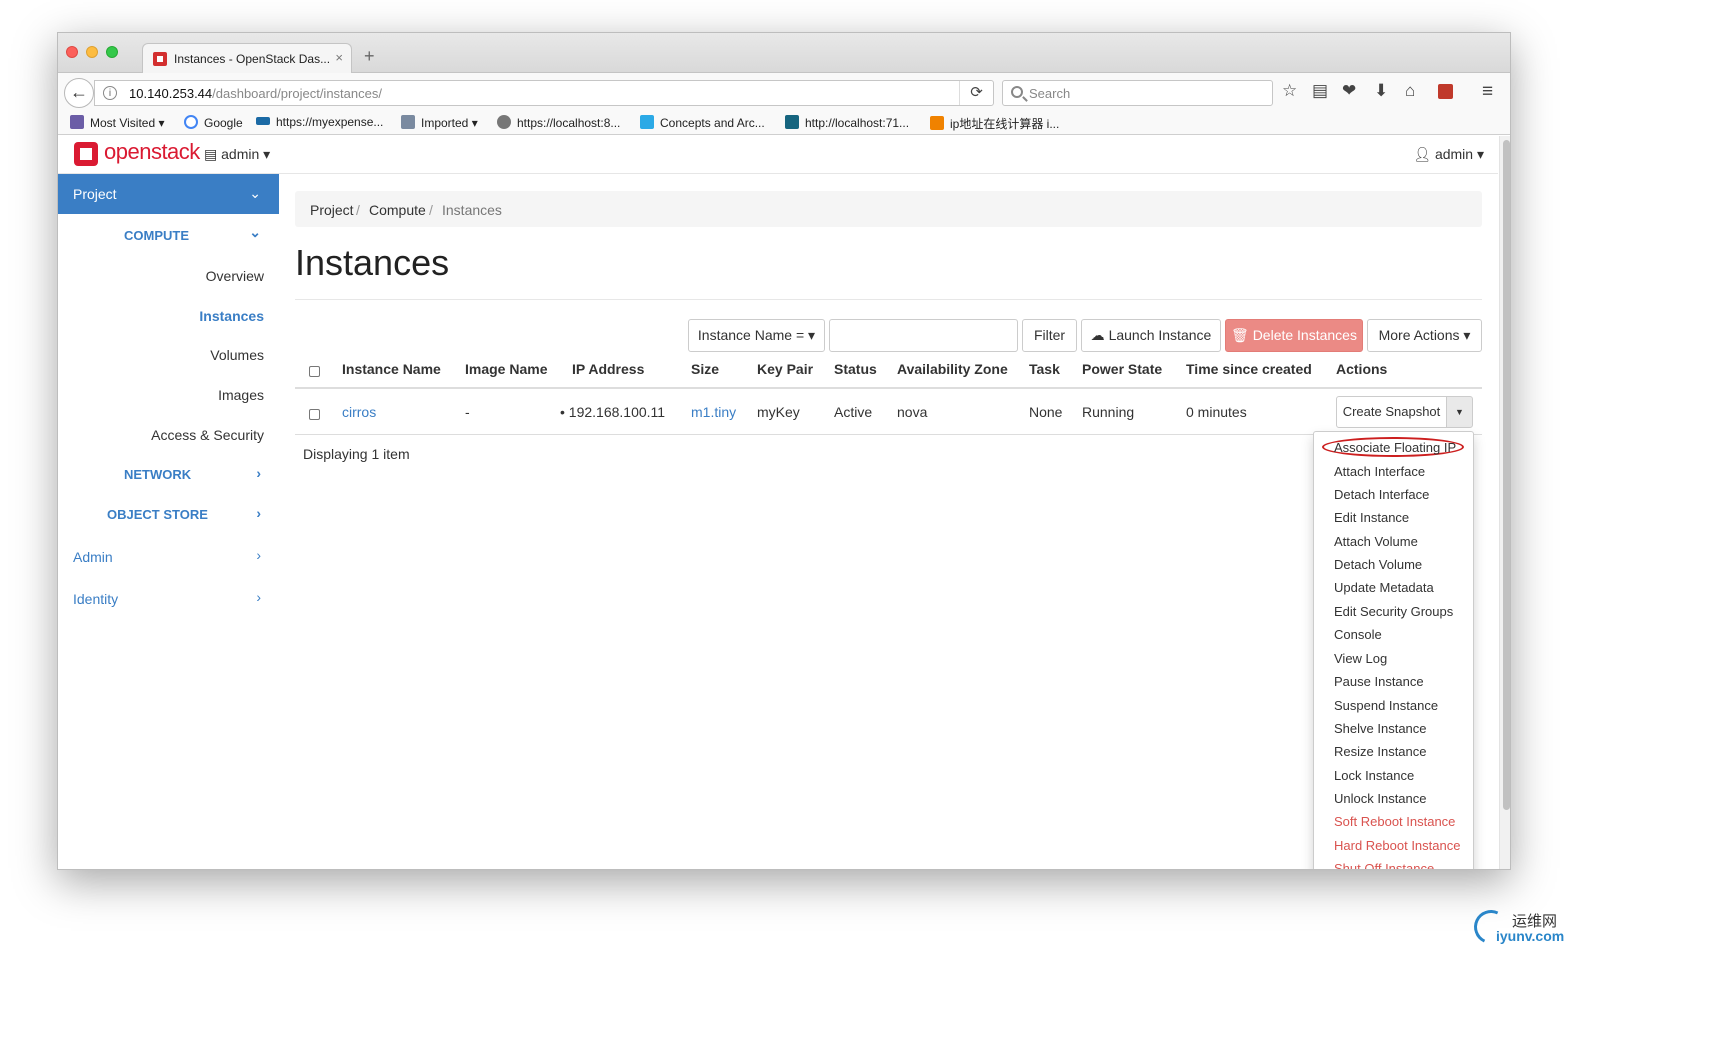 Image resolution: width=1733 pixels, height=1052 pixels. What do you see at coordinates (1294, 335) in the screenshot?
I see `delete-instances-button: 🗑︎ Delete Instances` at bounding box center [1294, 335].